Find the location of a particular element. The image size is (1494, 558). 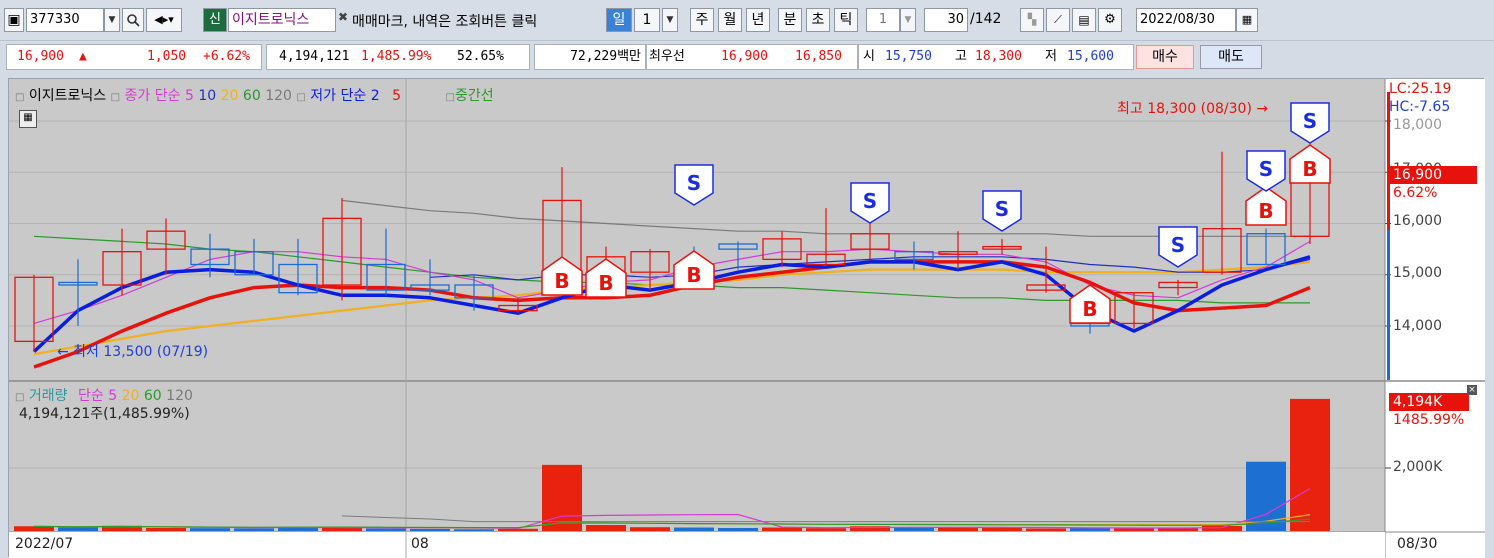

sell-button: 매도 is located at coordinates (1231, 57).